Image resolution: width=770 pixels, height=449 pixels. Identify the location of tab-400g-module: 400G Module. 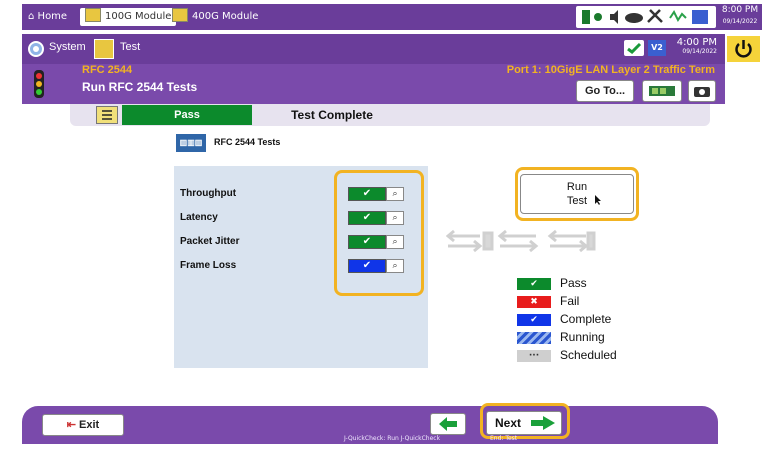
(215, 17).